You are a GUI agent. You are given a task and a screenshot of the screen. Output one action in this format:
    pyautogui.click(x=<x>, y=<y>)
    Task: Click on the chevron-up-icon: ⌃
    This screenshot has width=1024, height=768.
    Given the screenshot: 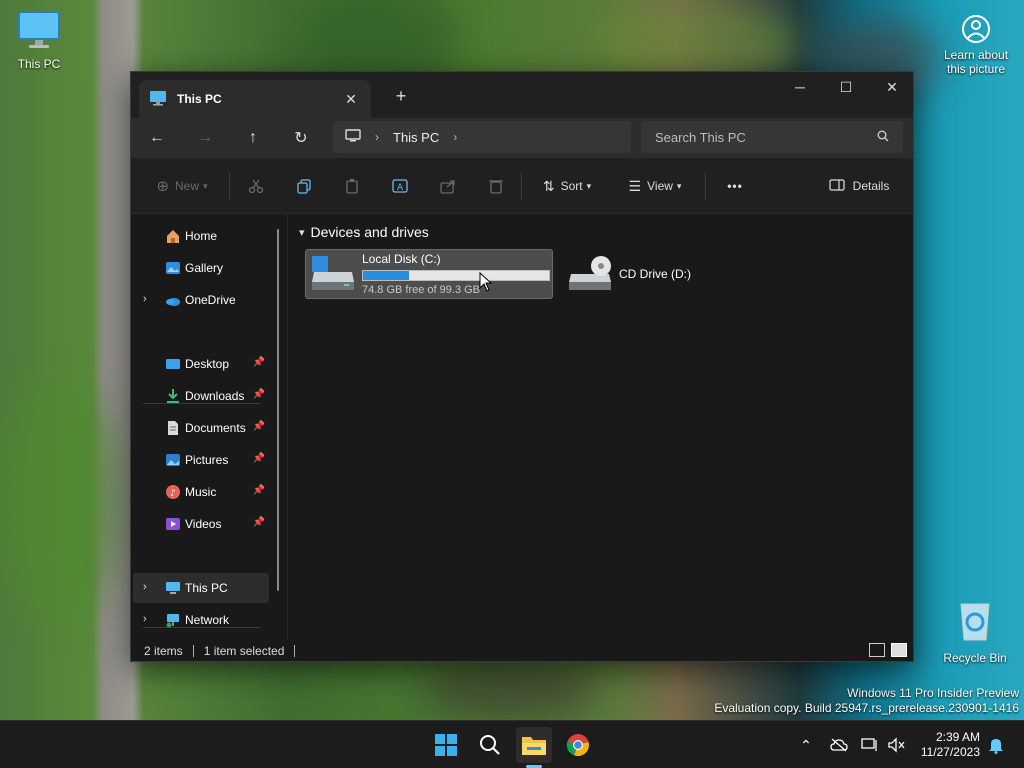 What is the action you would take?
    pyautogui.click(x=806, y=745)
    